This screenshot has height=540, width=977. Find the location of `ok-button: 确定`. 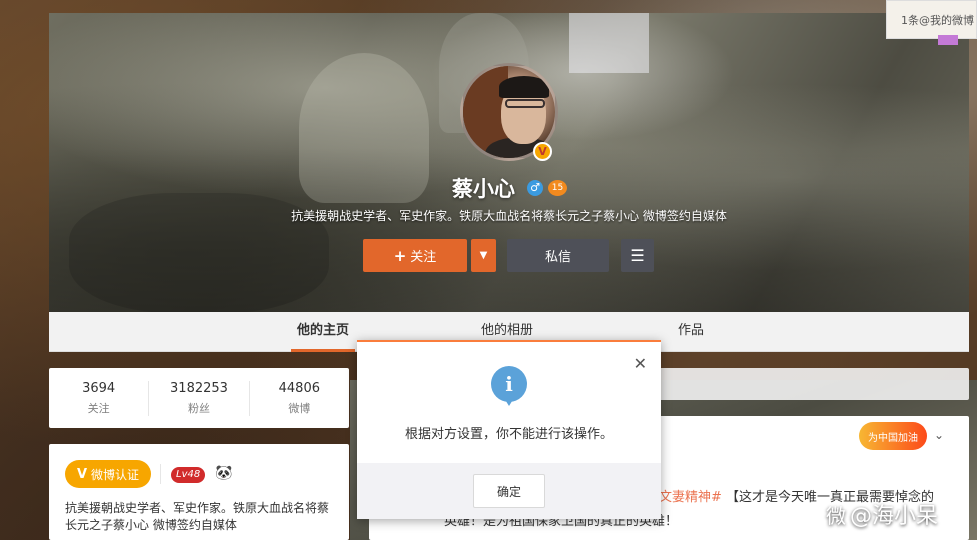

ok-button: 确定 is located at coordinates (509, 491).